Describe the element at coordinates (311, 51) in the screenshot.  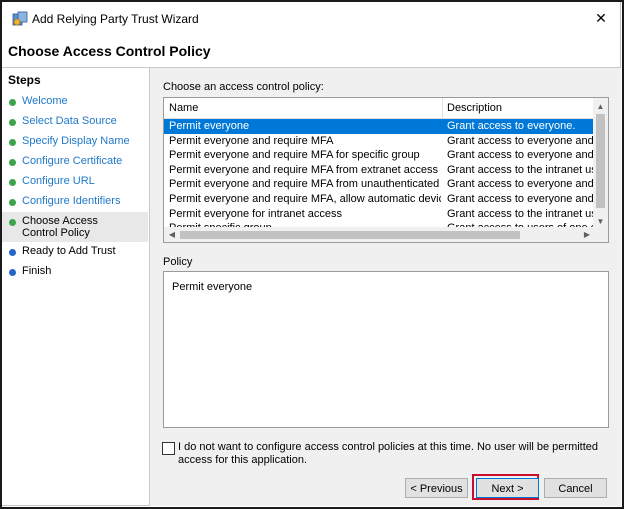
I see `page-header: Choose Access Control Policy` at that location.